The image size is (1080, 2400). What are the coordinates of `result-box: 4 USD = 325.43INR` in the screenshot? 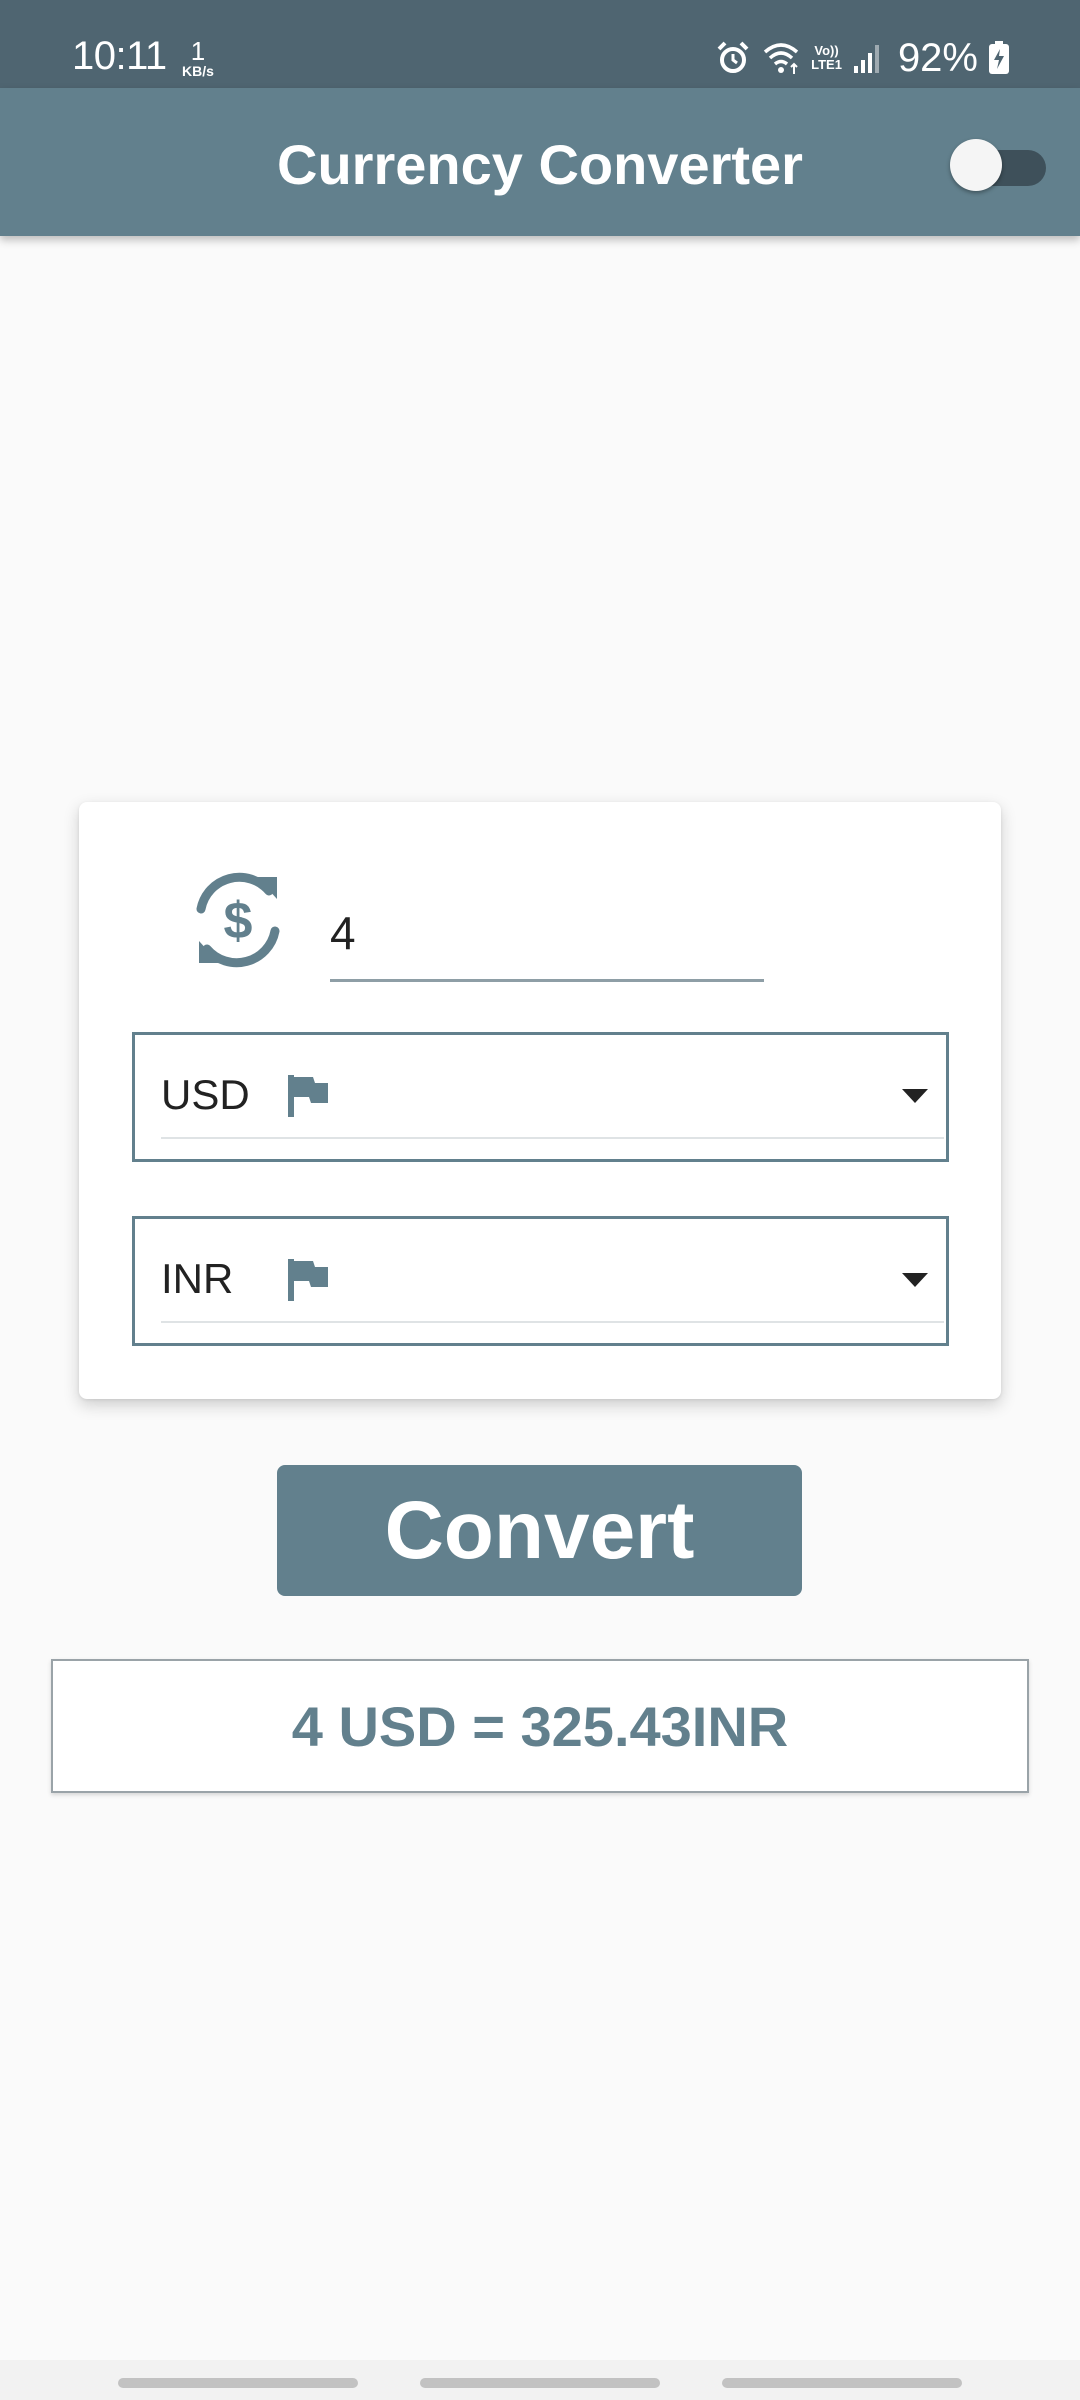 It's located at (540, 1726).